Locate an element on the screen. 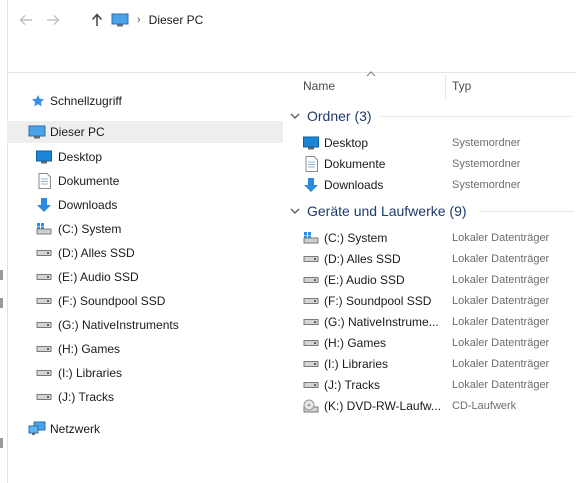 This screenshot has height=483, width=576. item-name: (F:) Soundpool SSD is located at coordinates (378, 300).